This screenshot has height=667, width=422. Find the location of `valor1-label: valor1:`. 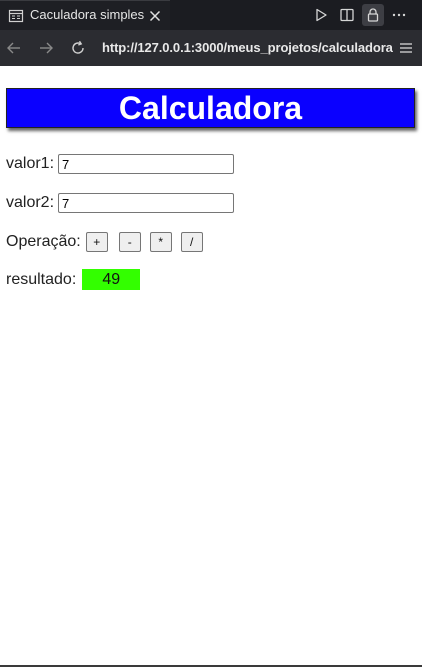

valor1-label: valor1: is located at coordinates (30, 163).